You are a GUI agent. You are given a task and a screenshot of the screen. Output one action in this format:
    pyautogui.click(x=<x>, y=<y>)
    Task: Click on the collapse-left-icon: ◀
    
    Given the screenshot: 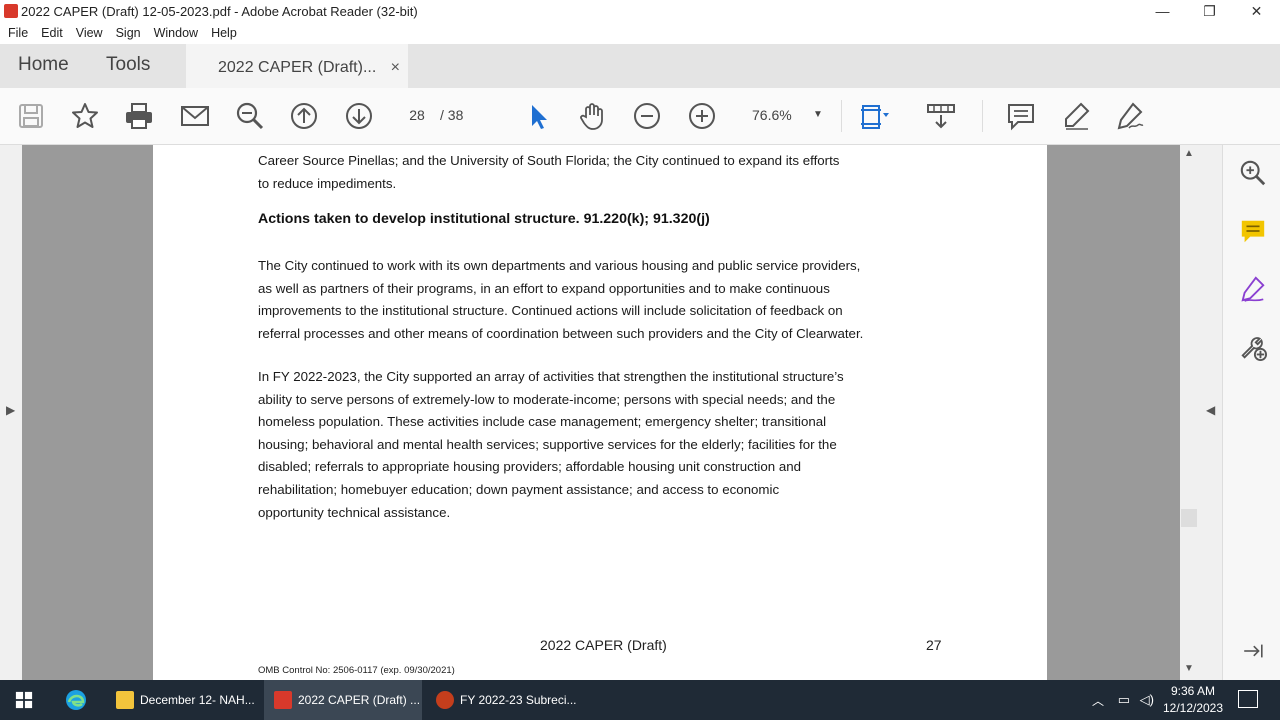 What is the action you would take?
    pyautogui.click(x=1210, y=410)
    